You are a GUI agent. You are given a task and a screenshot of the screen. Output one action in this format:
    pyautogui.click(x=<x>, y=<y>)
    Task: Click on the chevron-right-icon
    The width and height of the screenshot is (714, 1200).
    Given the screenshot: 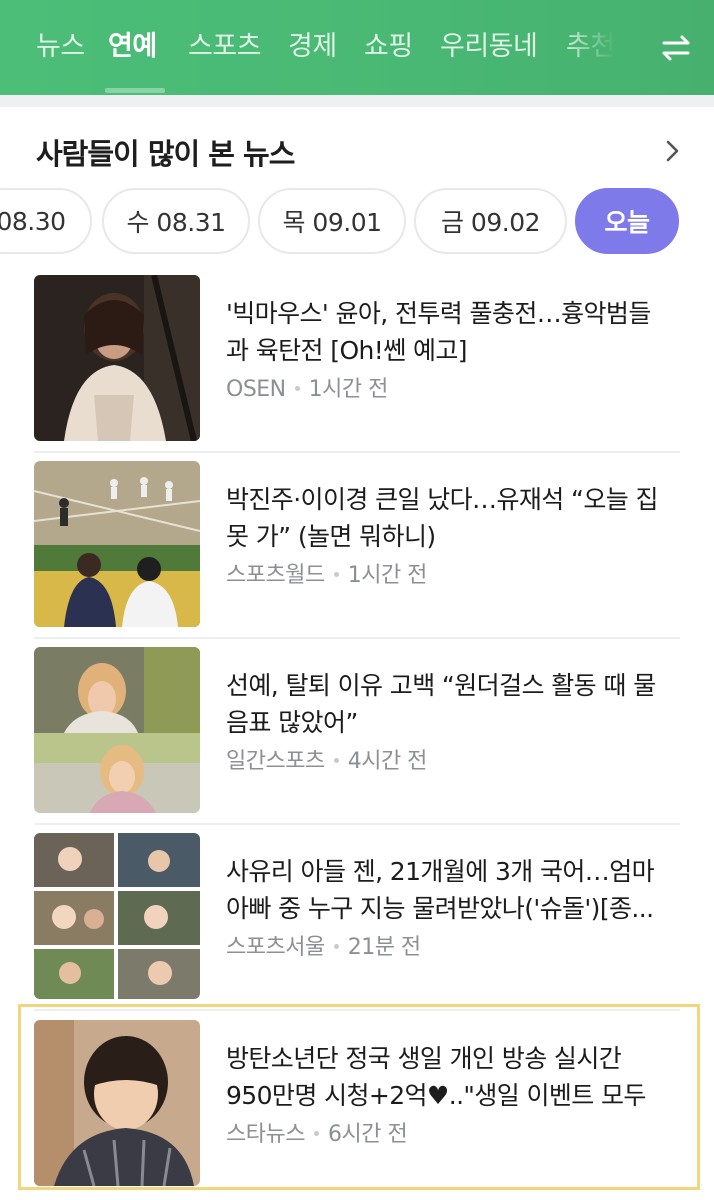 What is the action you would take?
    pyautogui.click(x=672, y=151)
    